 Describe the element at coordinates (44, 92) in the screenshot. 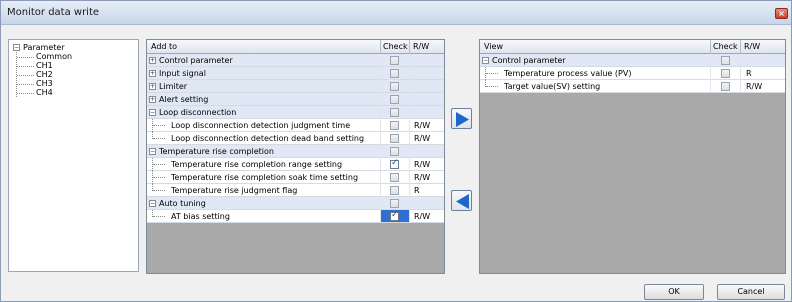

I see `tree-node-ch4: CH4` at that location.